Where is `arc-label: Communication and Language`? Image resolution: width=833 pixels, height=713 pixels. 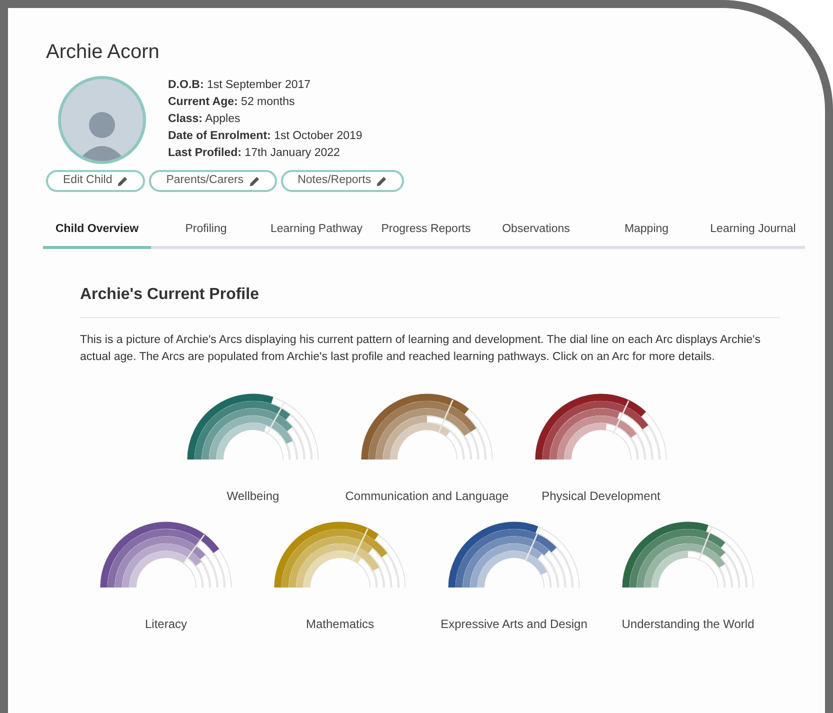 arc-label: Communication and Language is located at coordinates (427, 496).